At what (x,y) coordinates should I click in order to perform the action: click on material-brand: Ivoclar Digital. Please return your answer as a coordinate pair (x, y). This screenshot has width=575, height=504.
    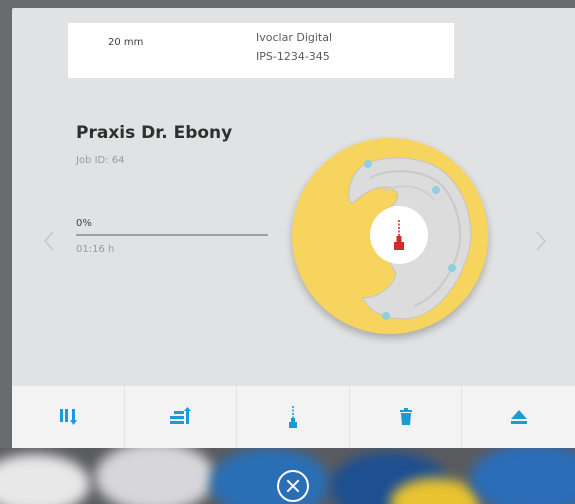
    Looking at the image, I should click on (294, 37).